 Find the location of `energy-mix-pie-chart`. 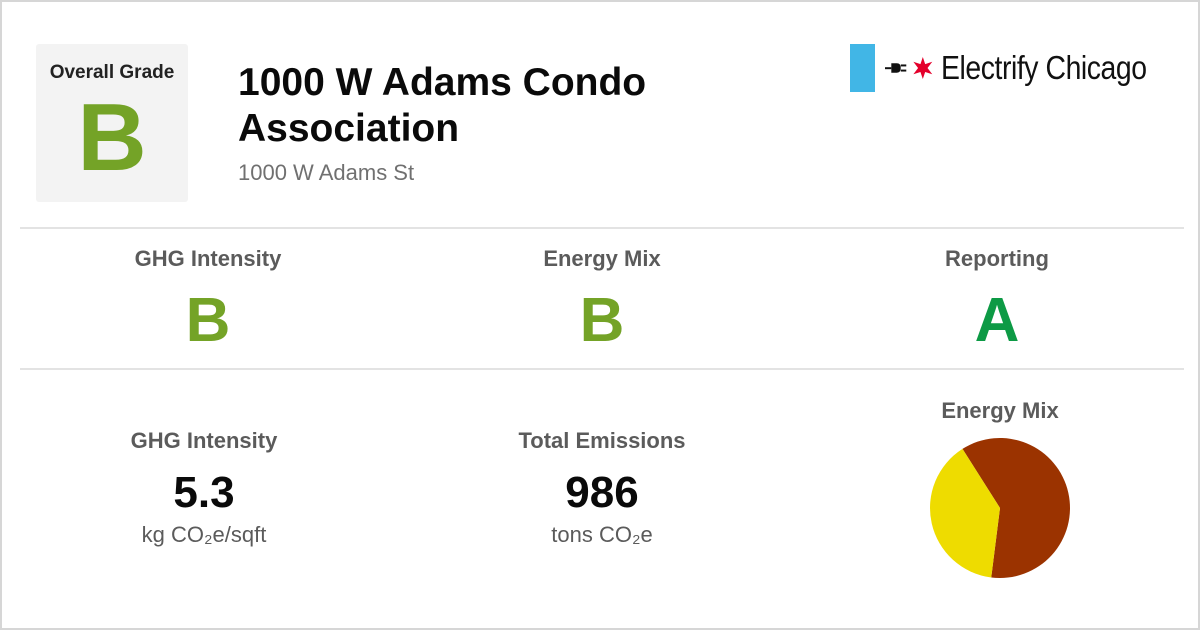

energy-mix-pie-chart is located at coordinates (1000, 508).